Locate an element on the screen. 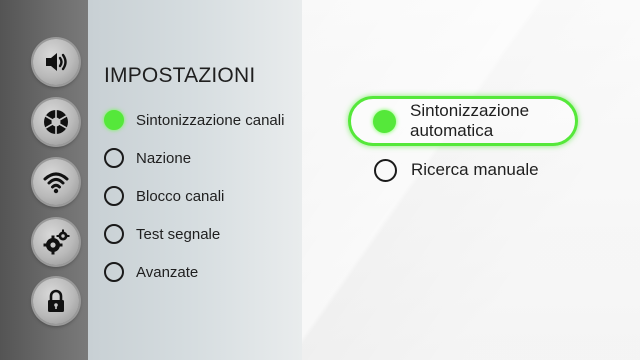  menu-item-avanzate: Avanzate is located at coordinates (151, 272).